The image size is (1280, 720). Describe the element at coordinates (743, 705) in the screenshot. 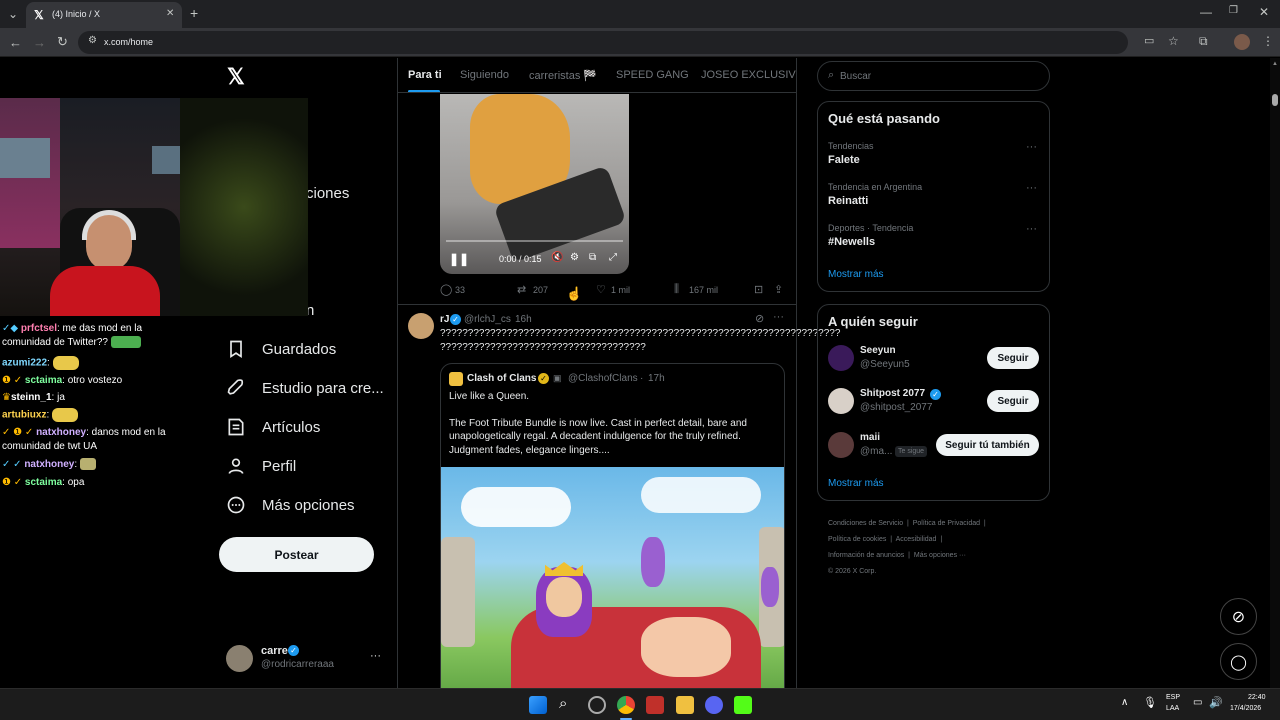

I see `kick-icon` at that location.